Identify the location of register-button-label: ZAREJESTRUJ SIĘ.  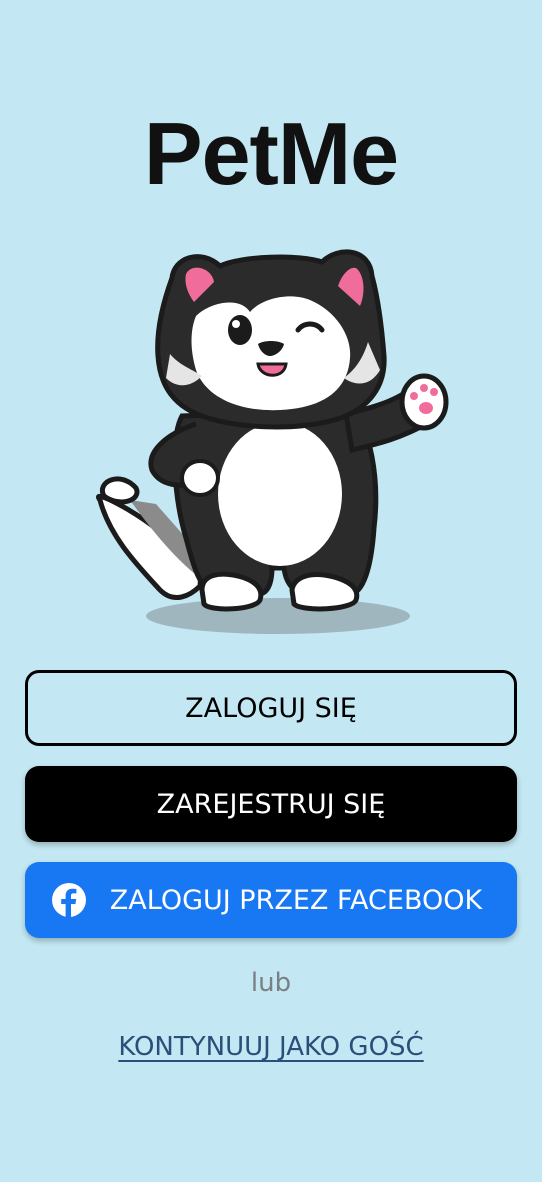
(271, 804).